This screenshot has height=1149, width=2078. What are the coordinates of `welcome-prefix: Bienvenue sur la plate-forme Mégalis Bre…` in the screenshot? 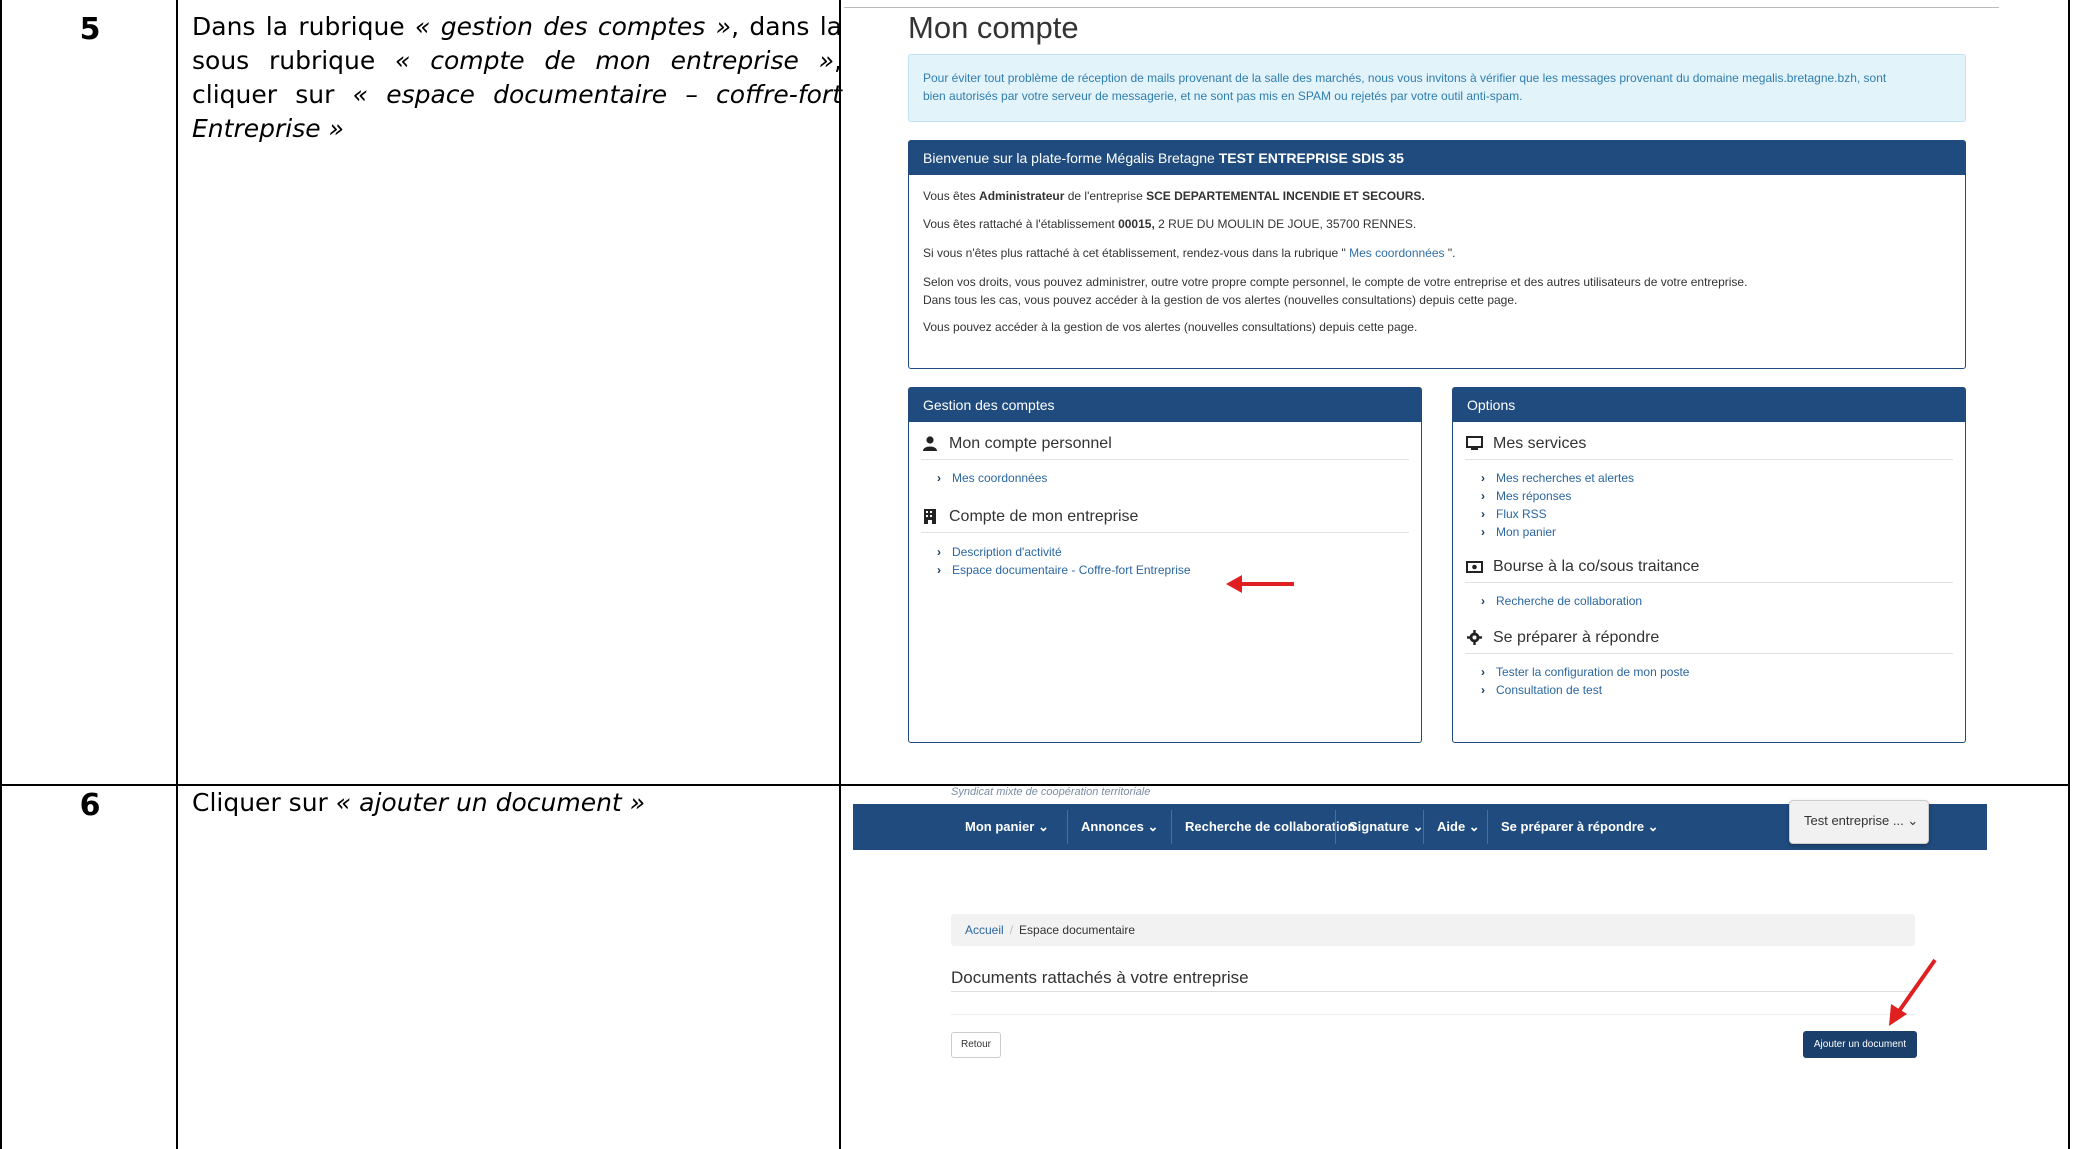 It's located at (1071, 158).